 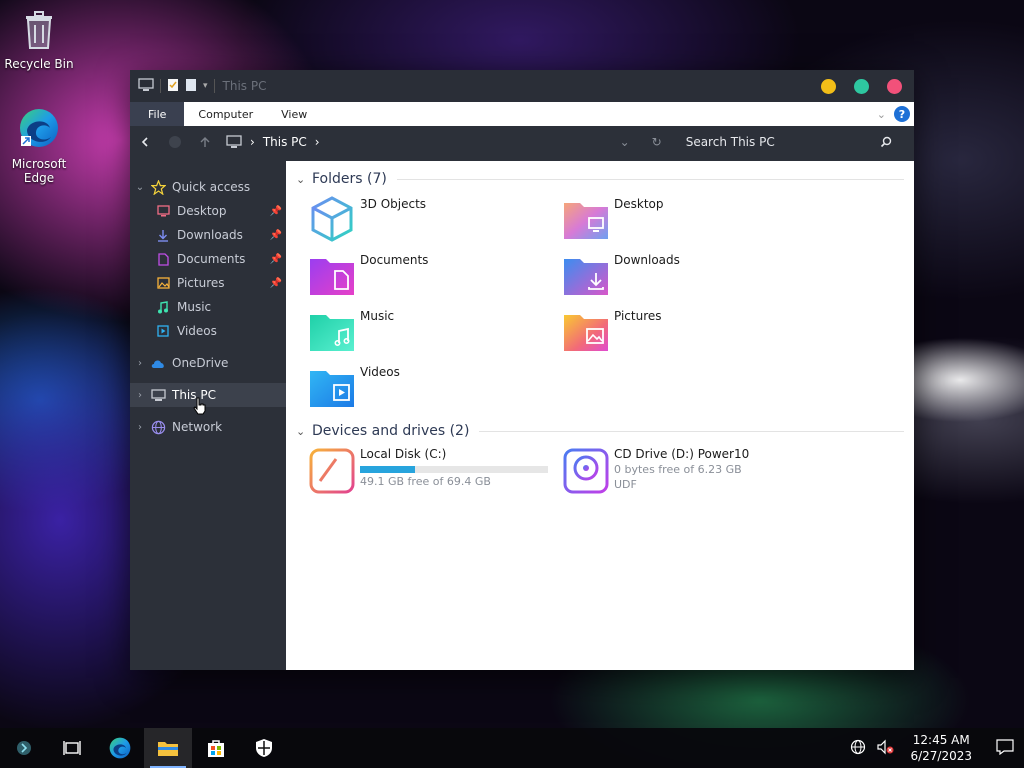 What do you see at coordinates (173, 86) in the screenshot?
I see `properties-icon` at bounding box center [173, 86].